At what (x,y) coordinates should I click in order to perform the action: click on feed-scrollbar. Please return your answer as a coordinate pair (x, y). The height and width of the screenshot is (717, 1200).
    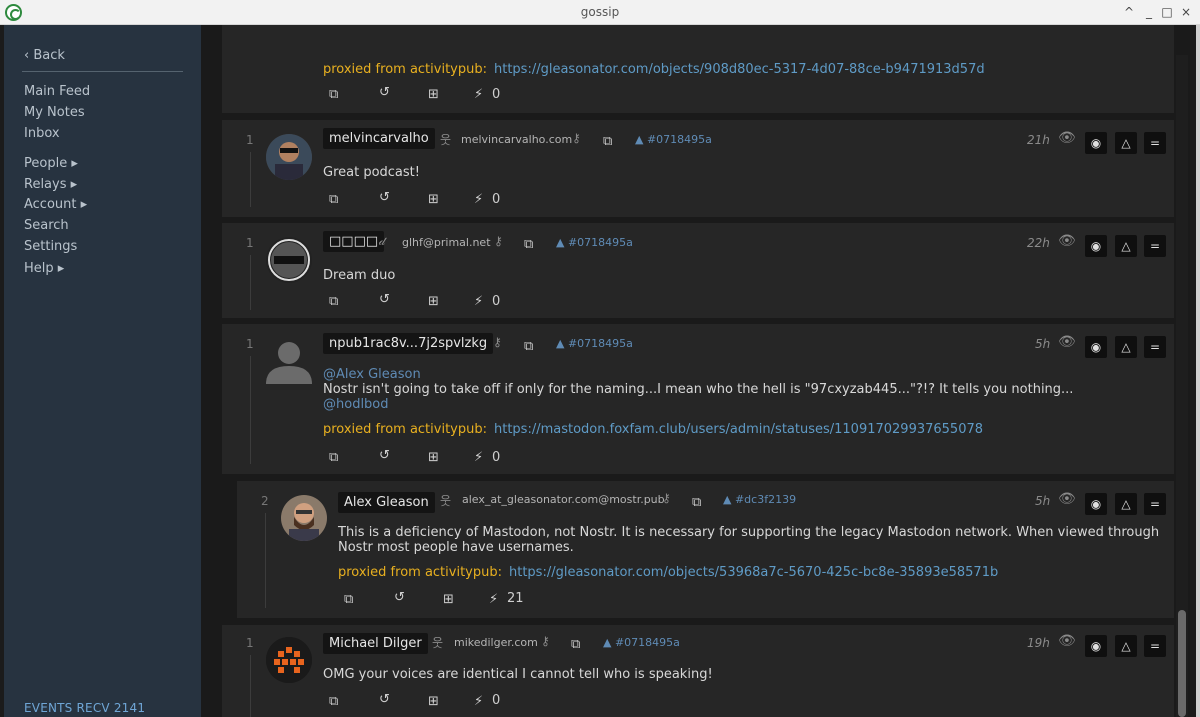
    Looking at the image, I should click on (1182, 386).